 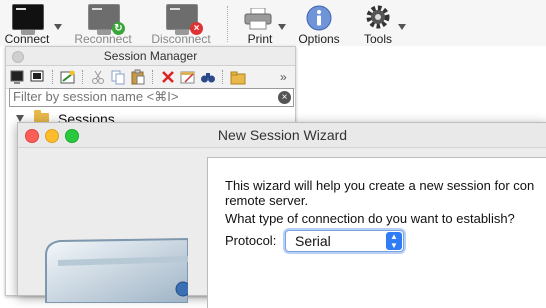 What do you see at coordinates (313, 241) in the screenshot?
I see `protocol-selected-value: Serial` at bounding box center [313, 241].